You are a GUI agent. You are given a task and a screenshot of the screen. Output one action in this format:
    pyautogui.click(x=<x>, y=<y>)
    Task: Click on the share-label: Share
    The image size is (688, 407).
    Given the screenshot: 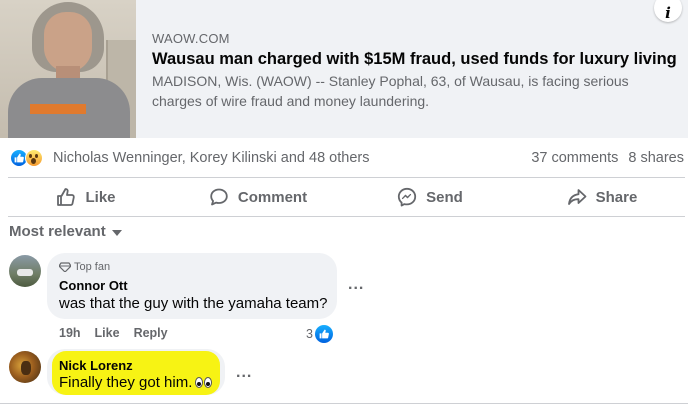 What is the action you would take?
    pyautogui.click(x=616, y=197)
    